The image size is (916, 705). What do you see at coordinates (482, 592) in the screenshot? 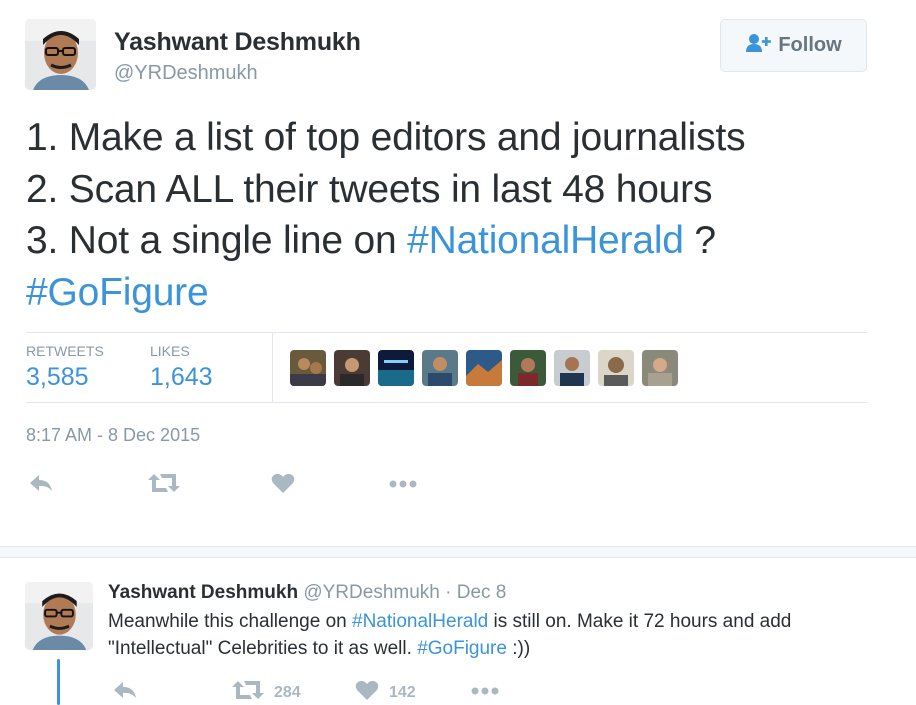
I see `reply-date: Dec 8` at bounding box center [482, 592].